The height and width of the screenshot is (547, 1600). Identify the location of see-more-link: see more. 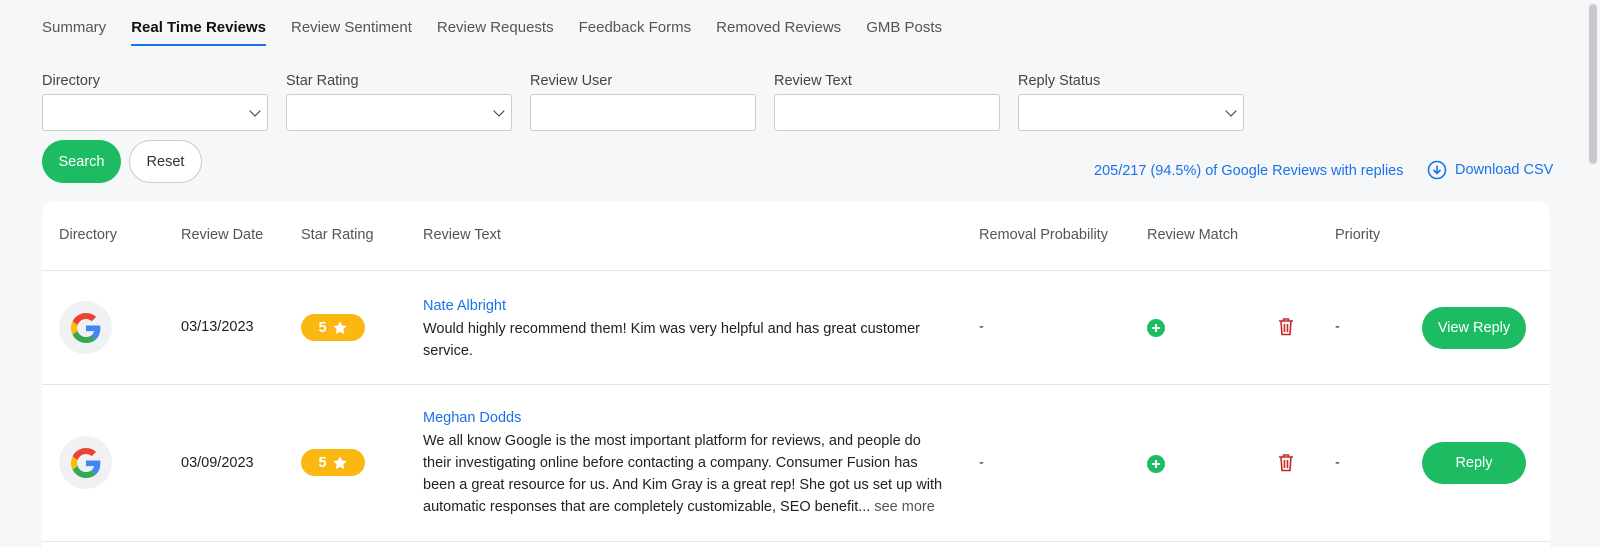
(904, 507).